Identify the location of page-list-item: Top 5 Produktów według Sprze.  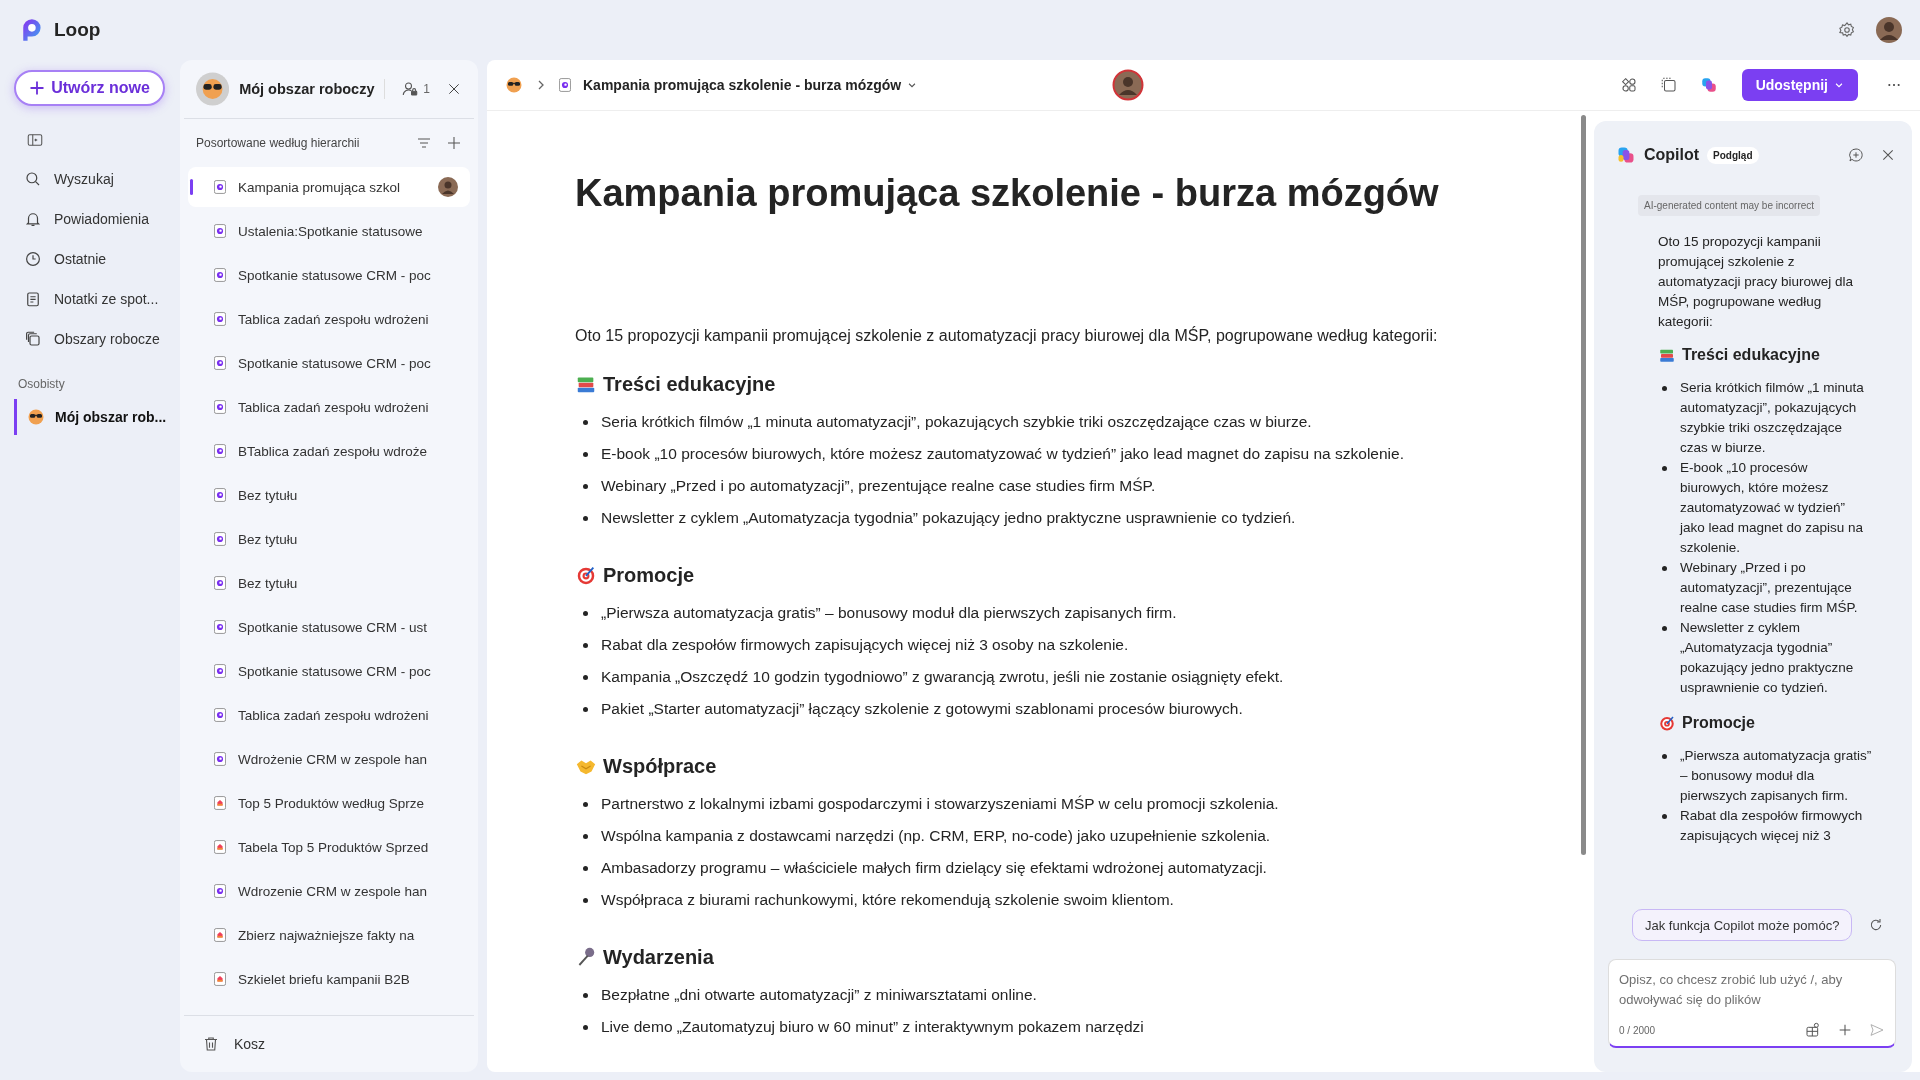
(329, 803).